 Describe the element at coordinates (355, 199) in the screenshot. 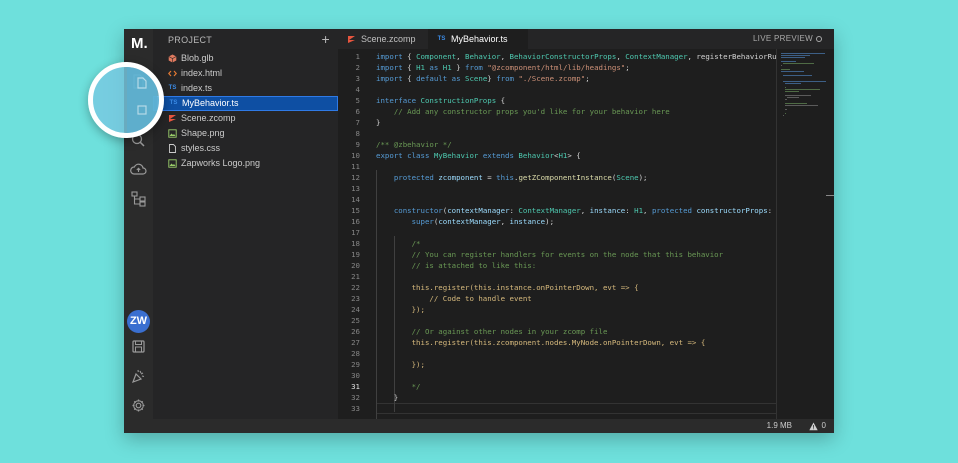

I see `line-number: 14` at that location.